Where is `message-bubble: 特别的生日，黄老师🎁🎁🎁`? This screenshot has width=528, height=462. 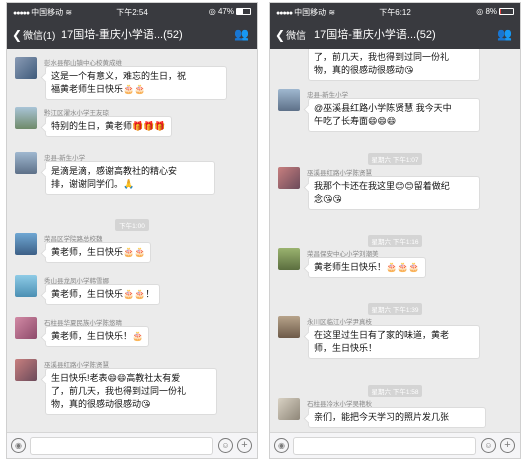
message-bubble: 特别的生日，黄老师🎁🎁🎁 is located at coordinates (108, 126).